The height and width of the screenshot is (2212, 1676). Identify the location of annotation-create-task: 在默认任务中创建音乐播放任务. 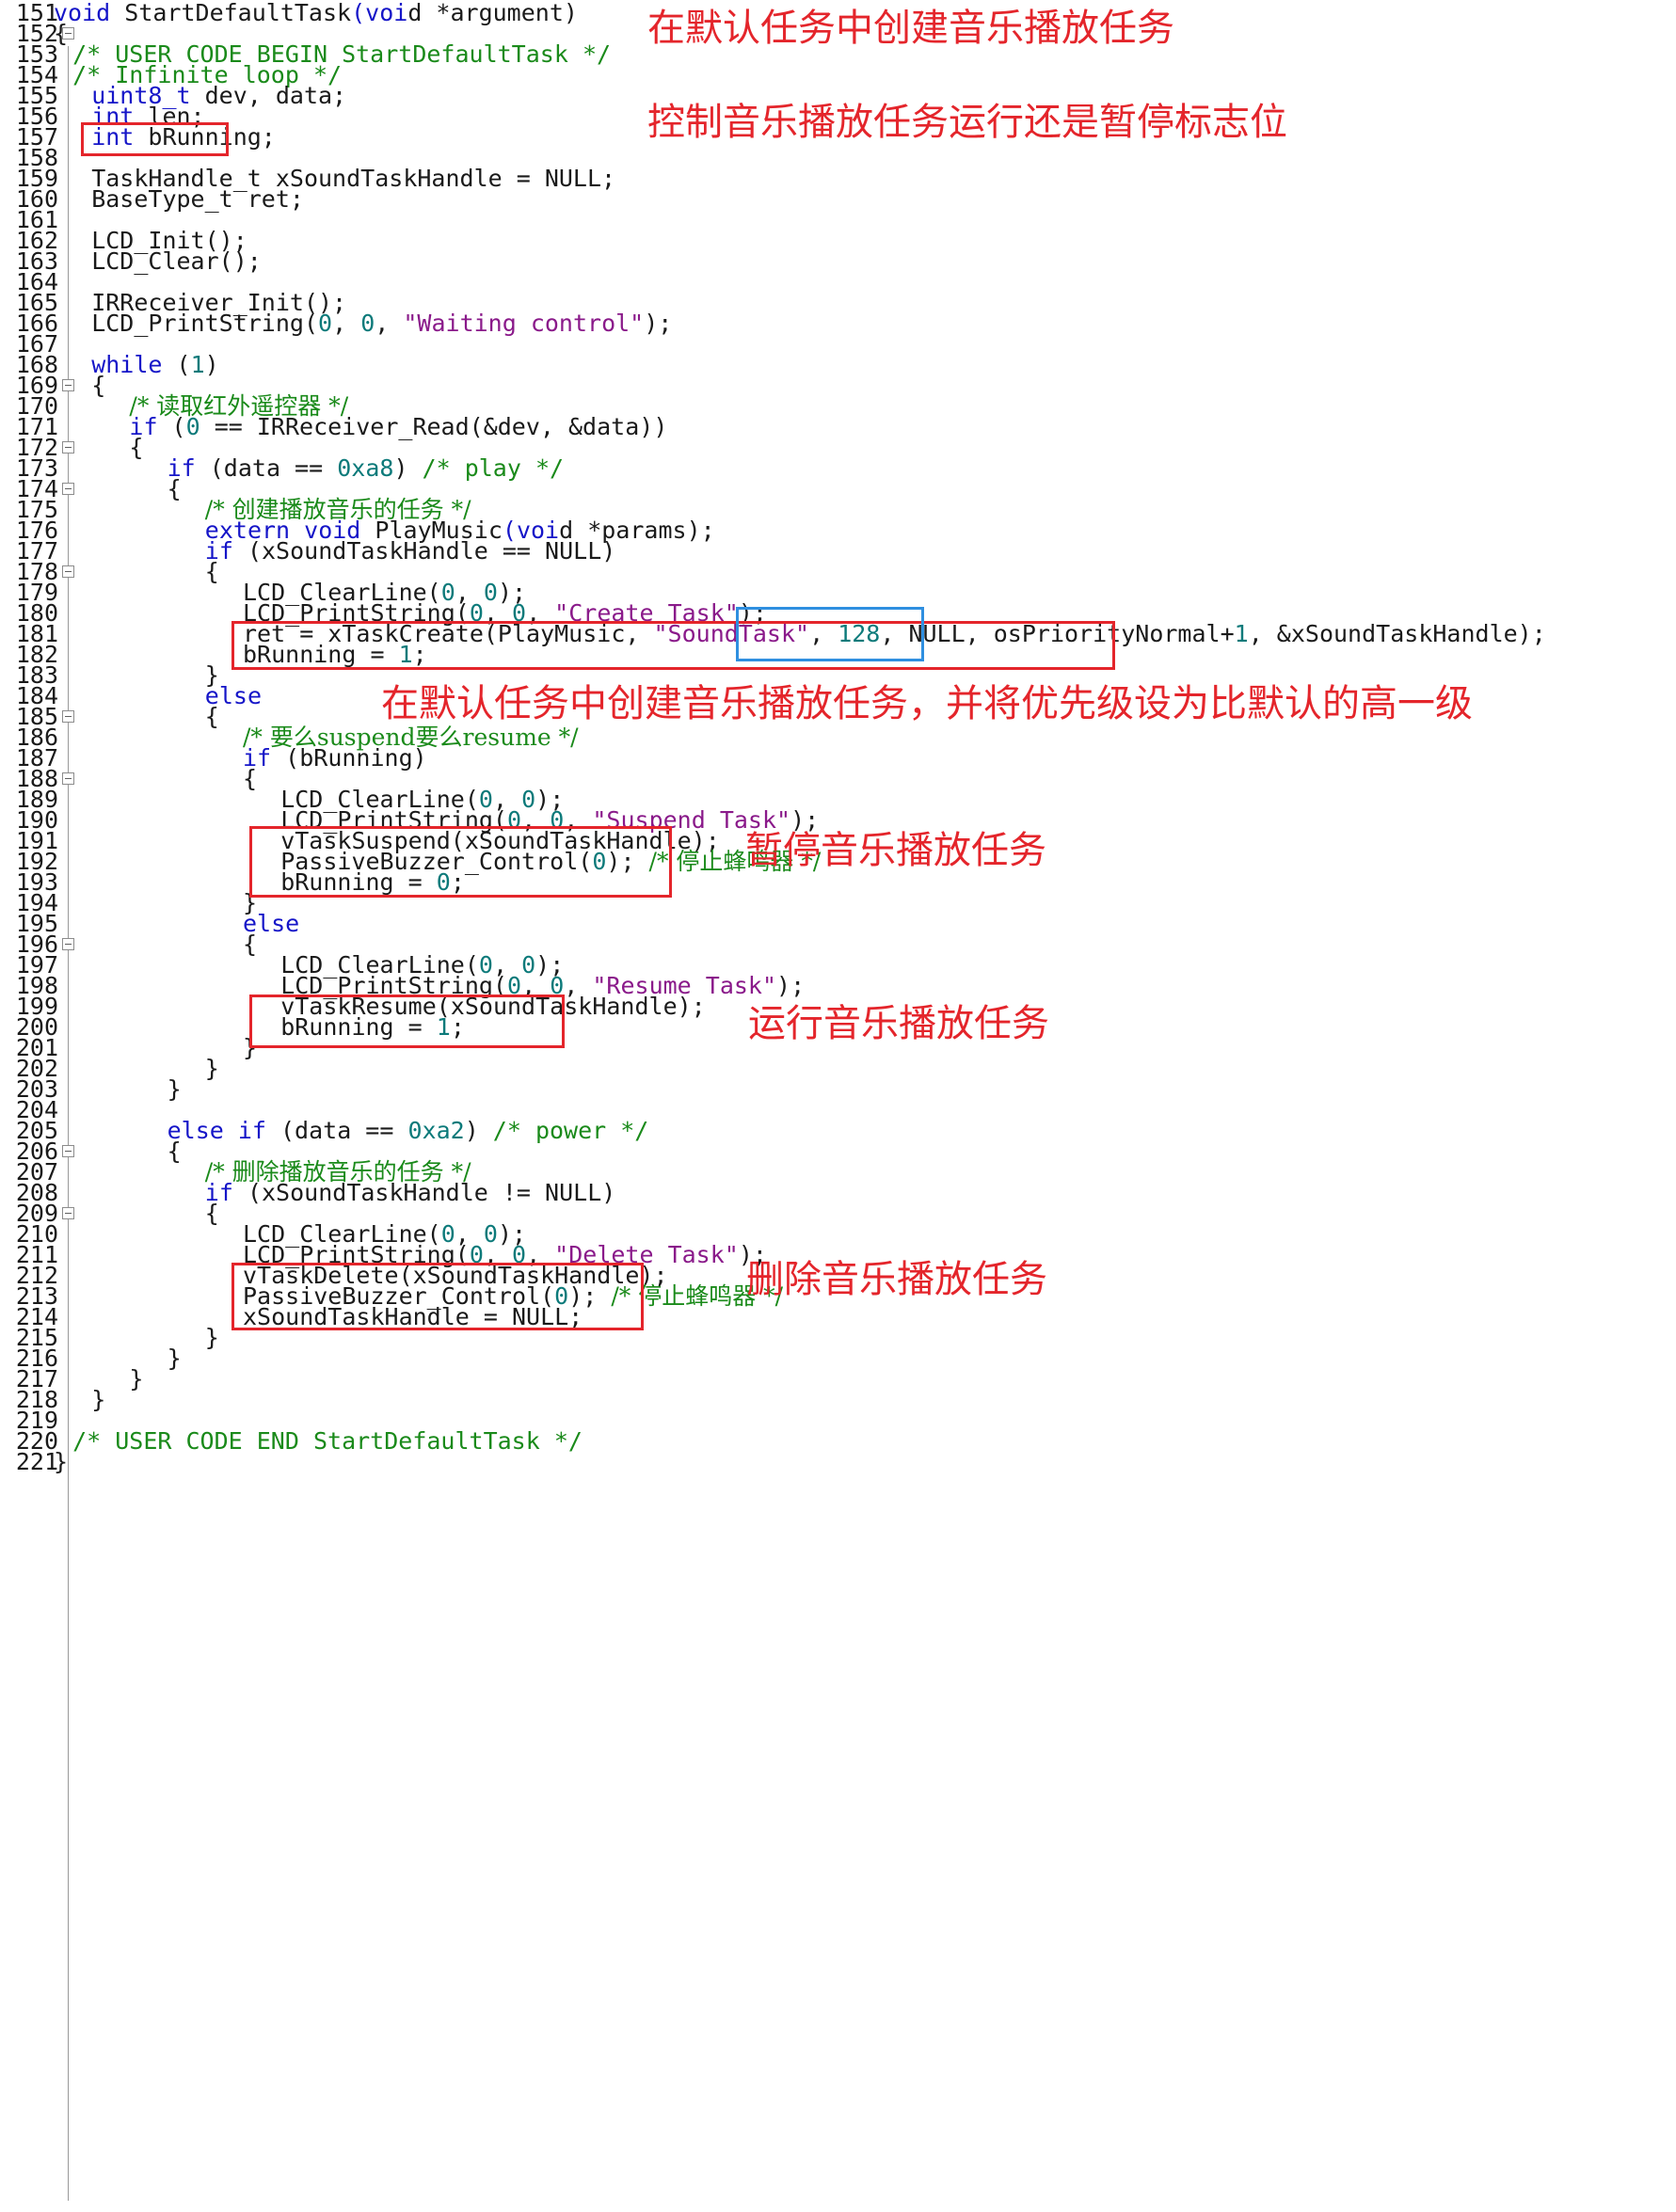
(910, 28).